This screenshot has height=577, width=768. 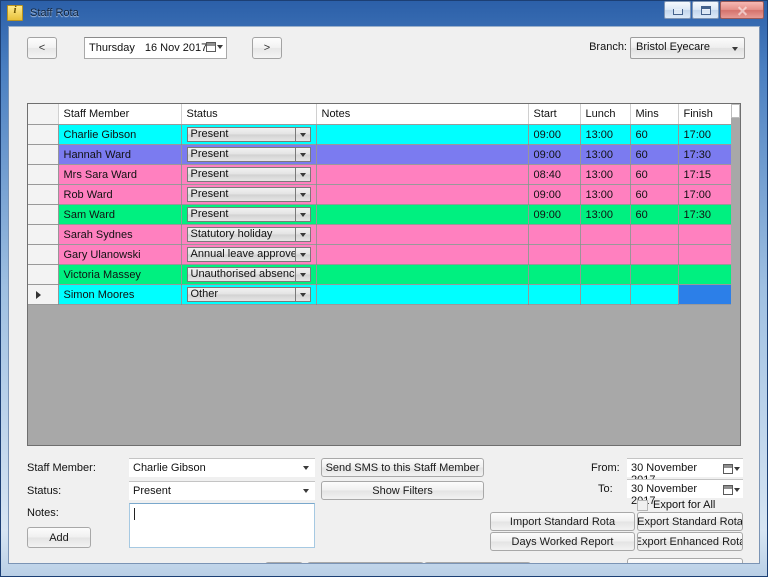 What do you see at coordinates (42, 48) in the screenshot?
I see `previous-day-button: <` at bounding box center [42, 48].